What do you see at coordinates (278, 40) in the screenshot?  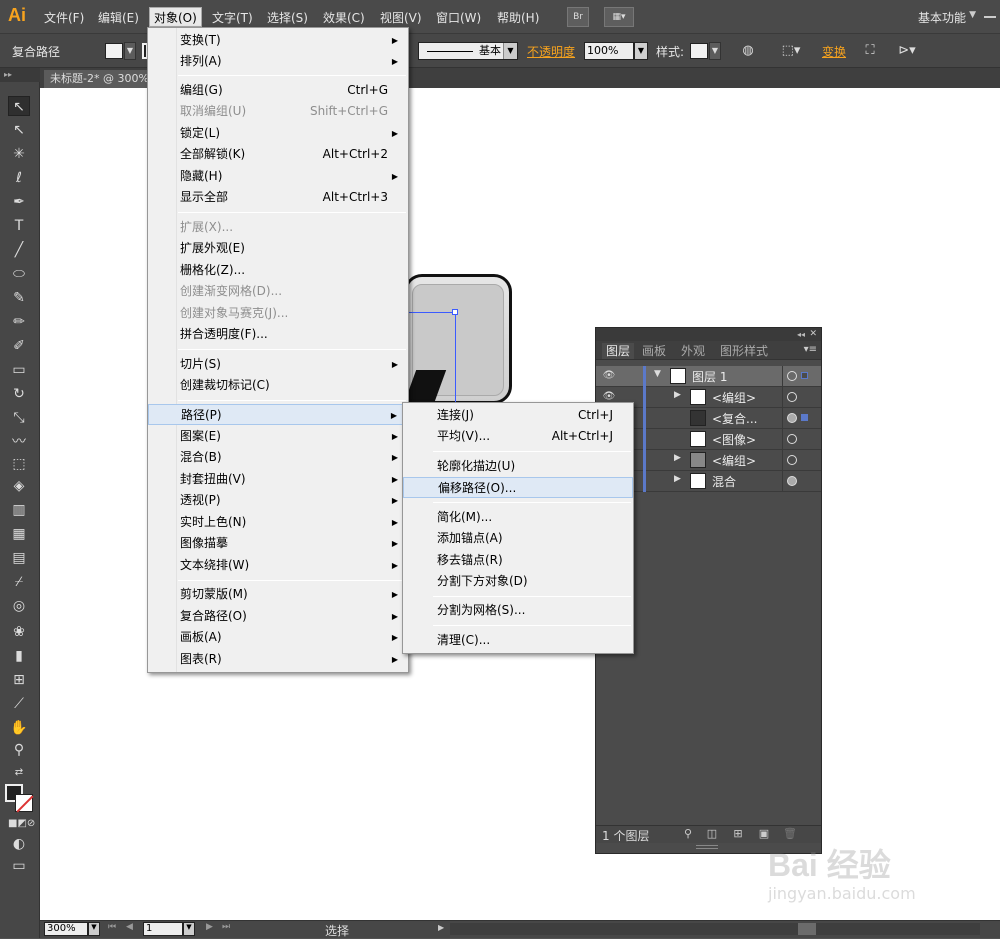 I see `menu-item-transform: 变换(T) ▶` at bounding box center [278, 40].